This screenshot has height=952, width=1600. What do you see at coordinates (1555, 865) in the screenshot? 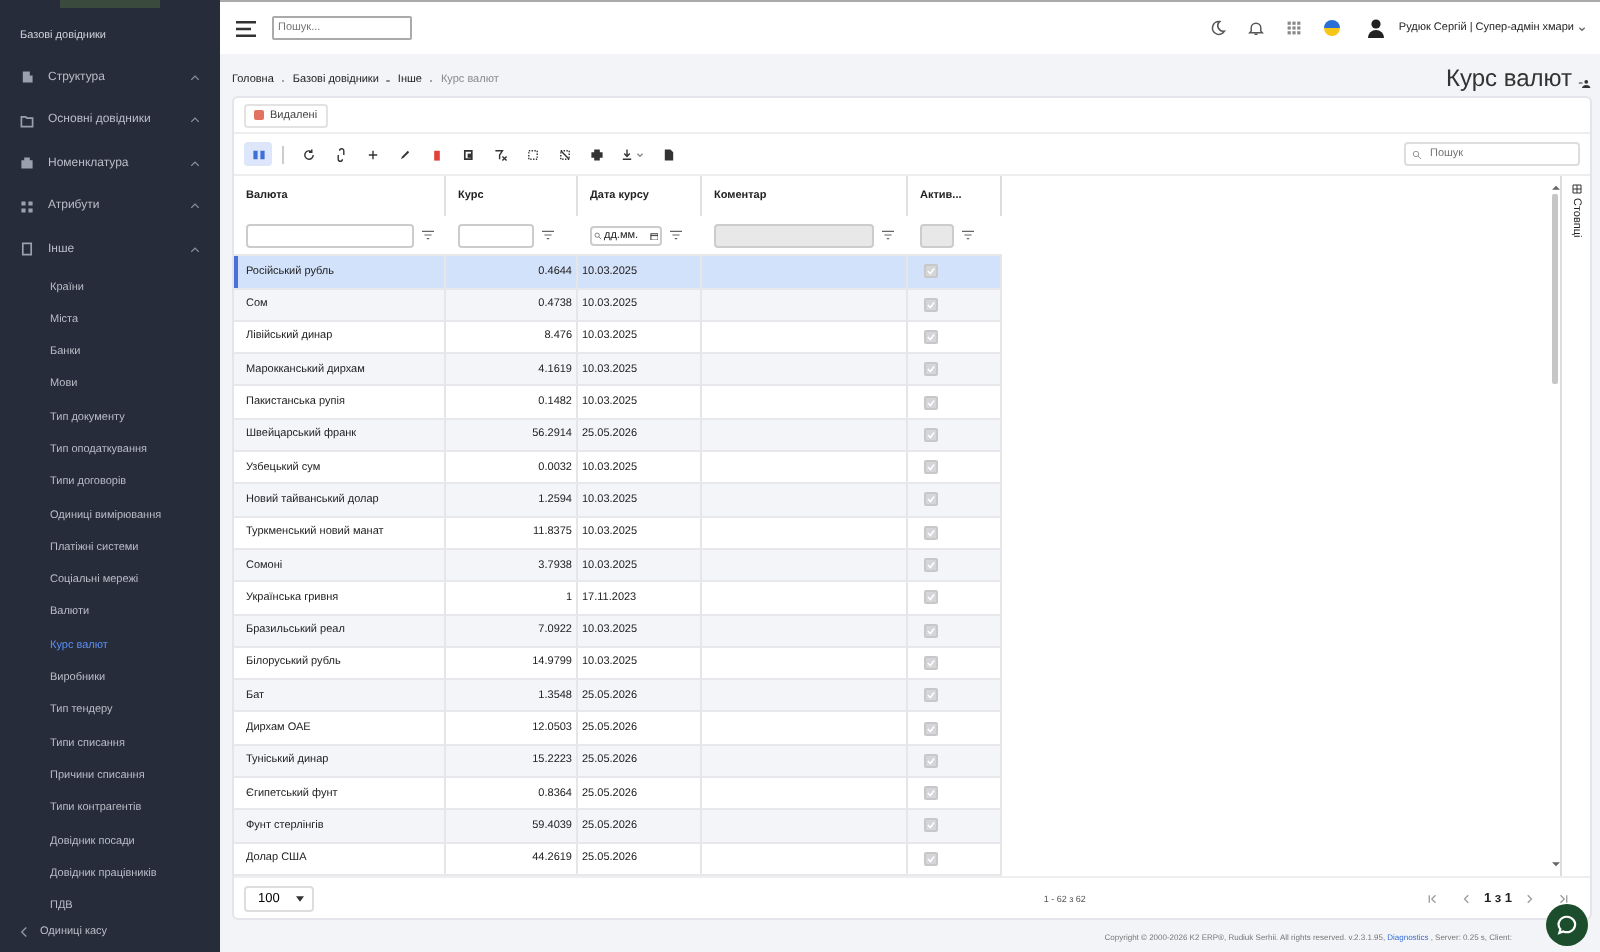
I see `scroll-down-arrow-icon` at bounding box center [1555, 865].